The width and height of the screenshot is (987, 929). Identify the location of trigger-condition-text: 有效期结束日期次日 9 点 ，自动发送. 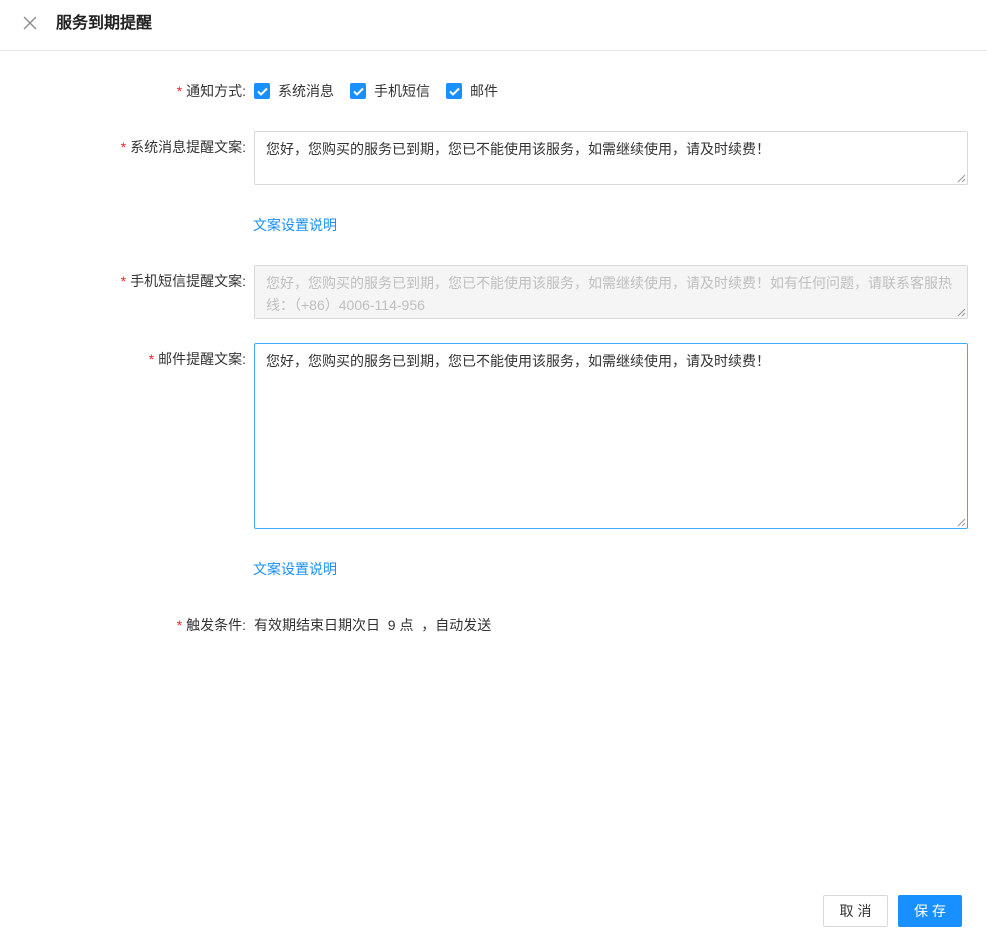
(373, 625).